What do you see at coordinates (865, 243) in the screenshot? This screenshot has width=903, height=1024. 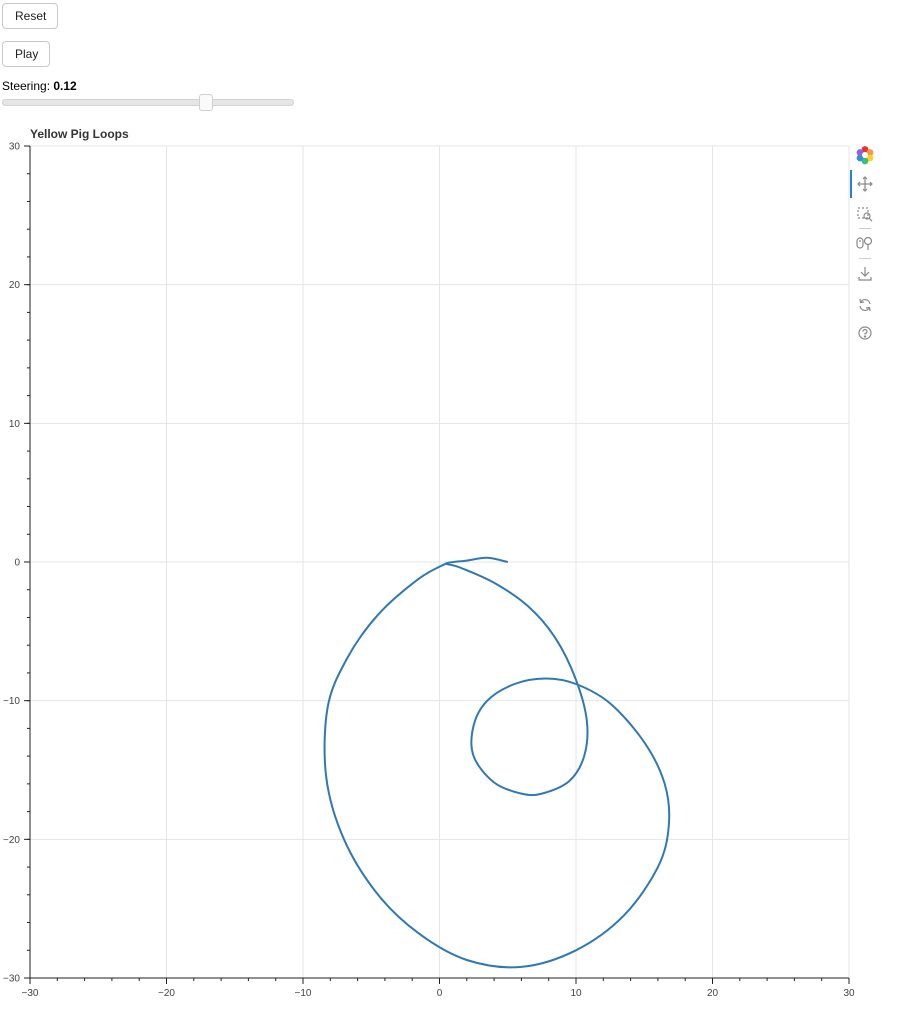 I see `wheel-zoom-icon` at bounding box center [865, 243].